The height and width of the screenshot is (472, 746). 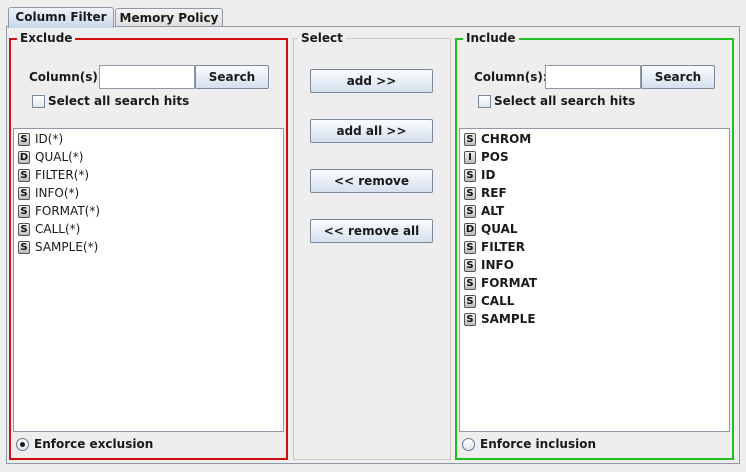 What do you see at coordinates (488, 175) in the screenshot?
I see `list-item-label: ID` at bounding box center [488, 175].